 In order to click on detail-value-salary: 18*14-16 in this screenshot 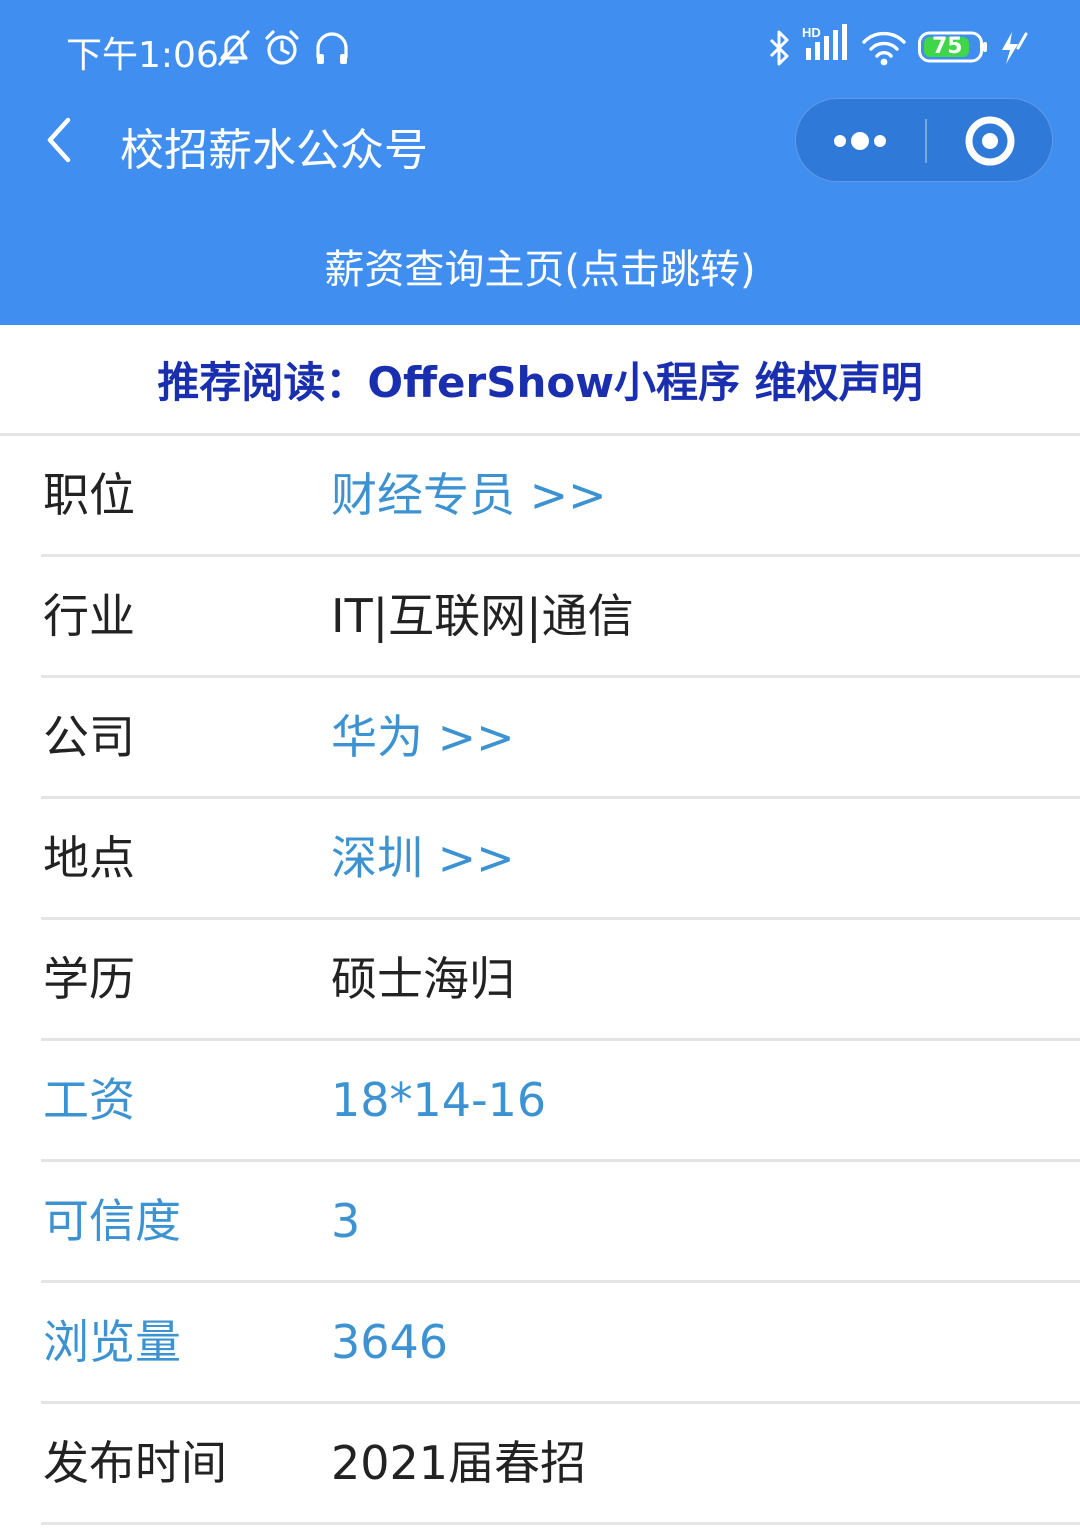, I will do `click(439, 1100)`.